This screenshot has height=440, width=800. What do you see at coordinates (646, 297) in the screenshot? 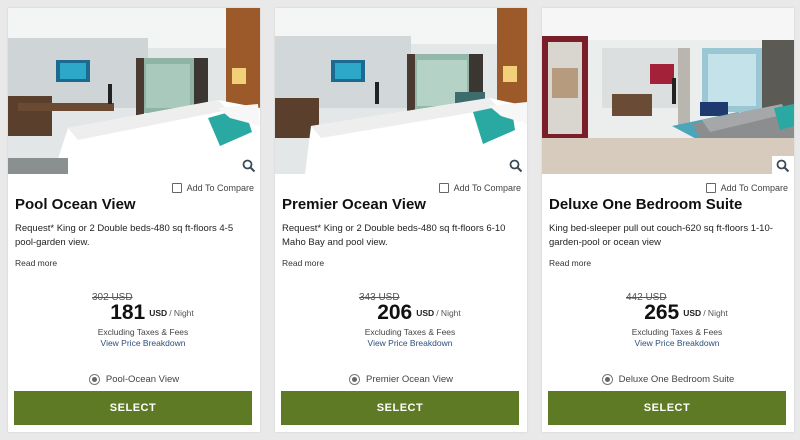
I see `original-price: 442 USD` at bounding box center [646, 297].